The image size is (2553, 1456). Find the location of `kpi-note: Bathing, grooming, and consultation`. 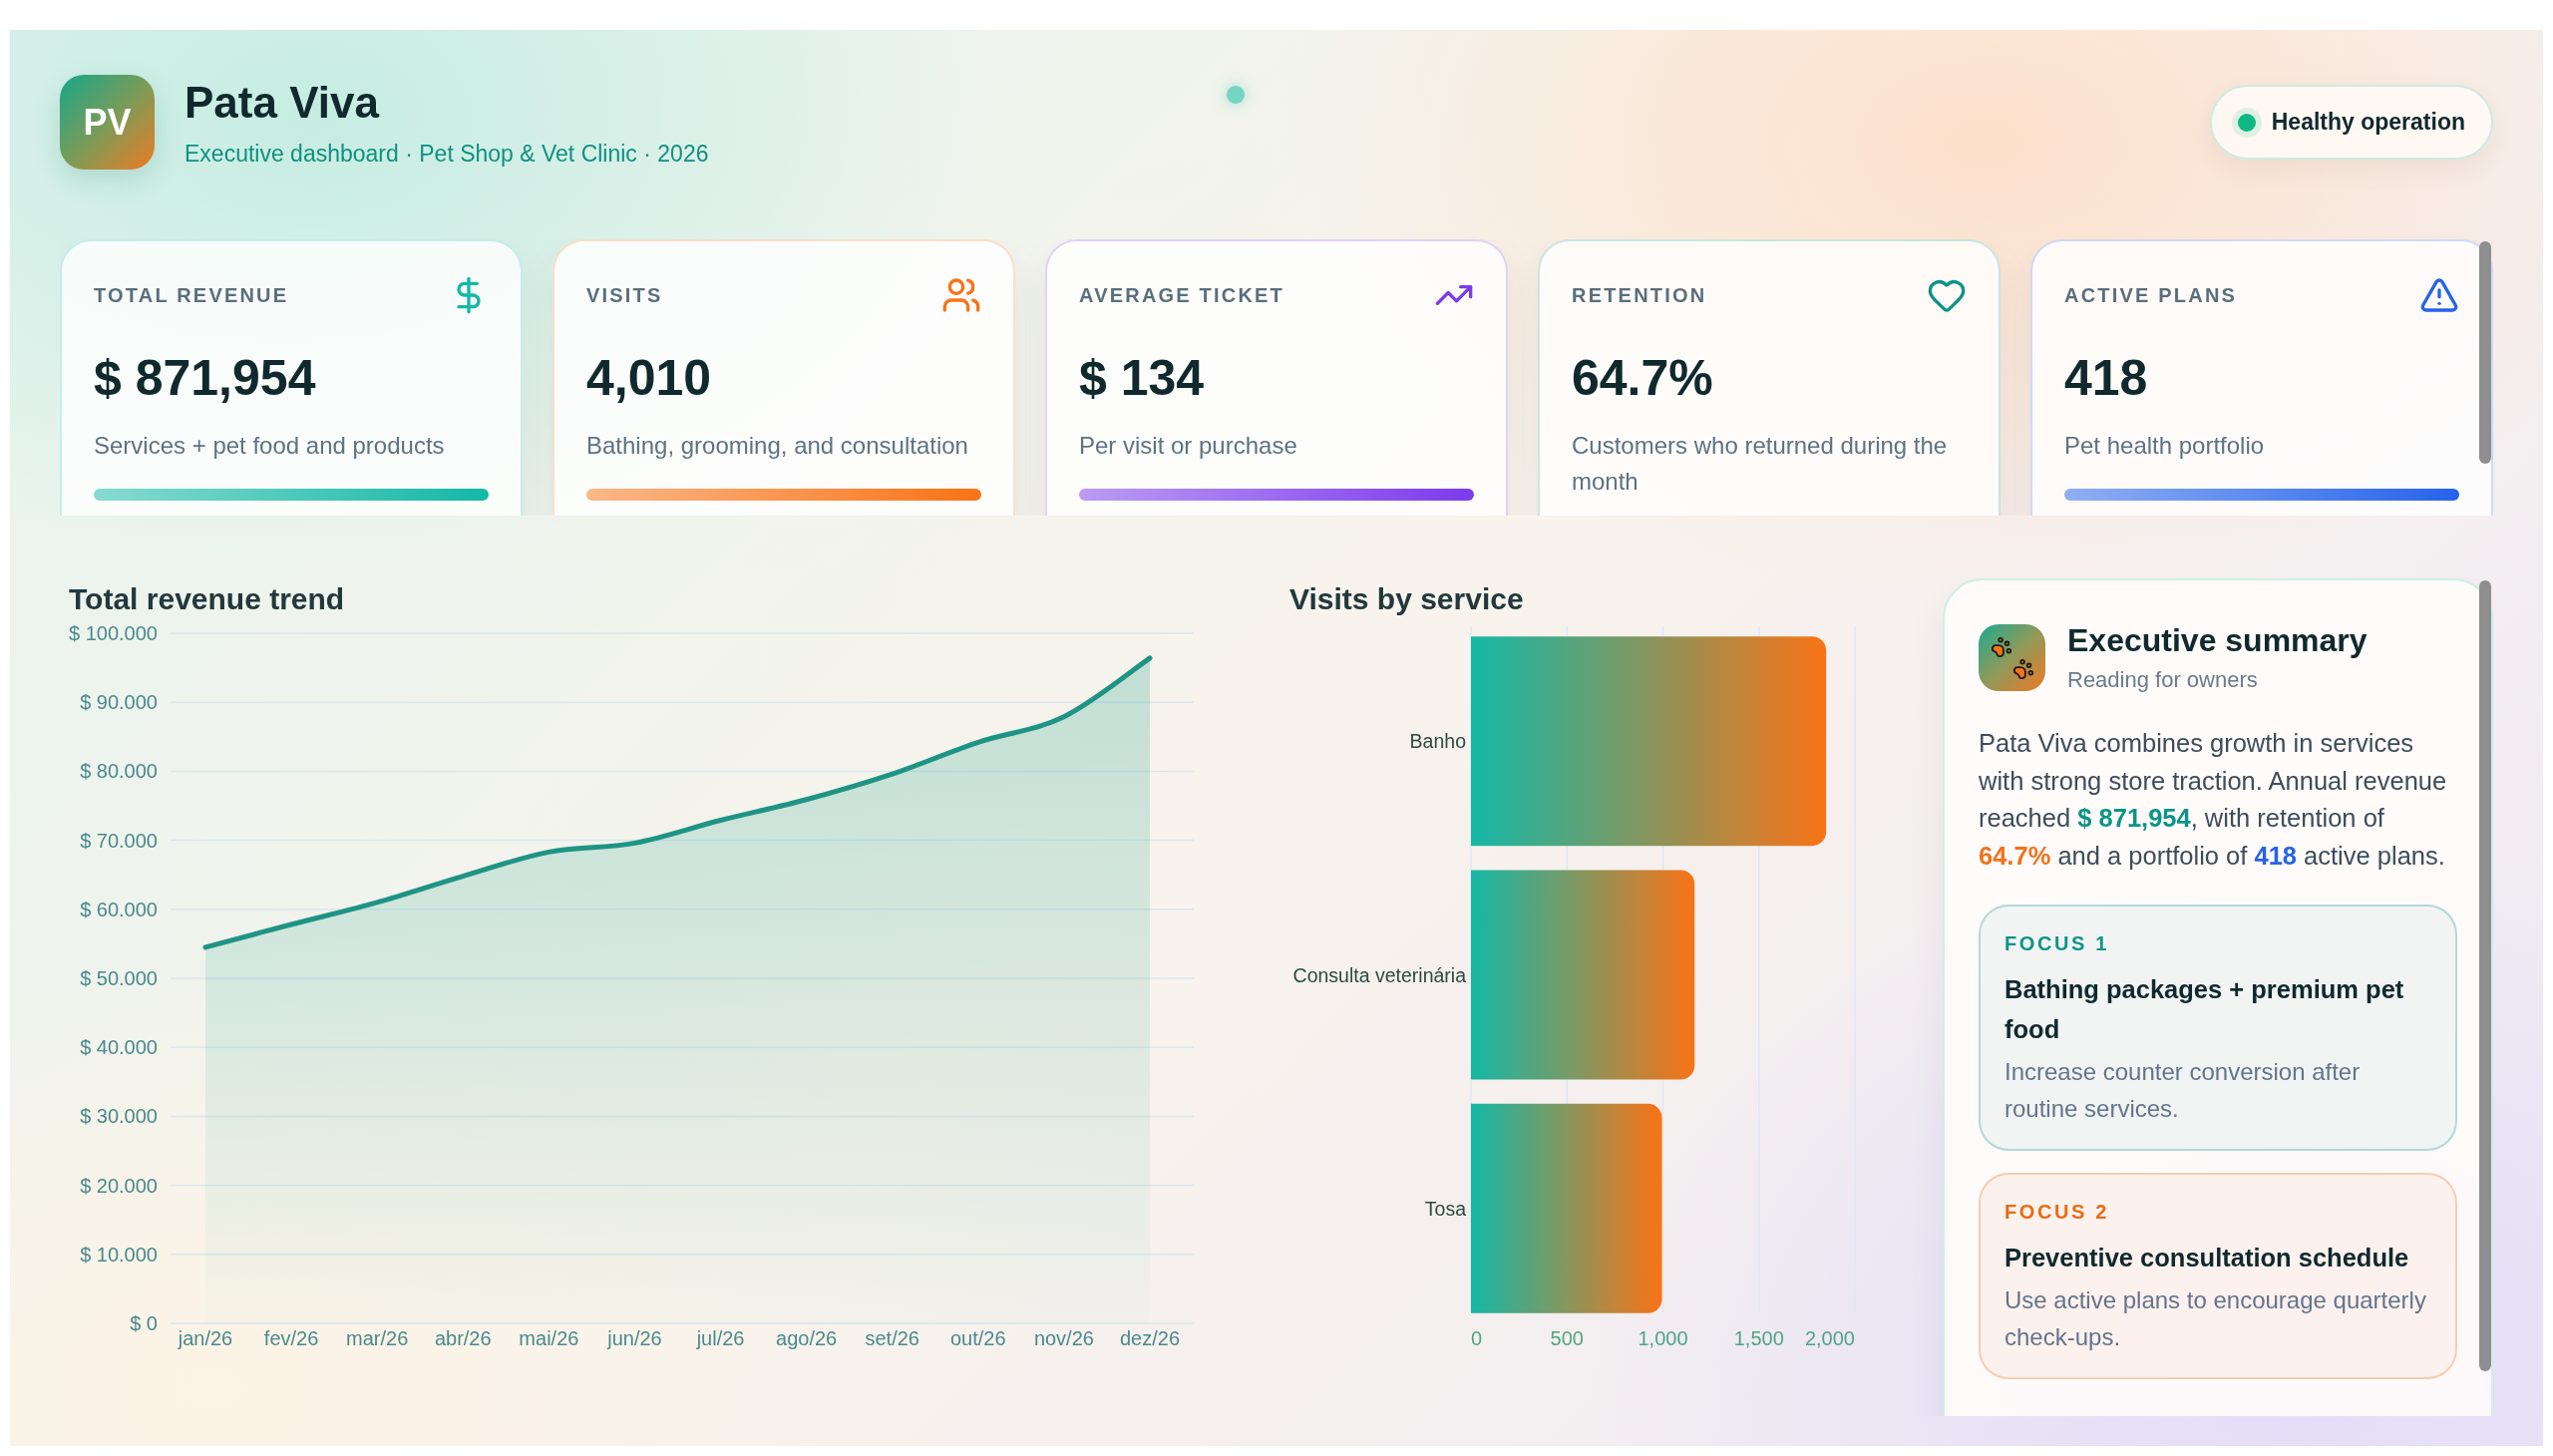

kpi-note: Bathing, grooming, and consultation is located at coordinates (778, 446).